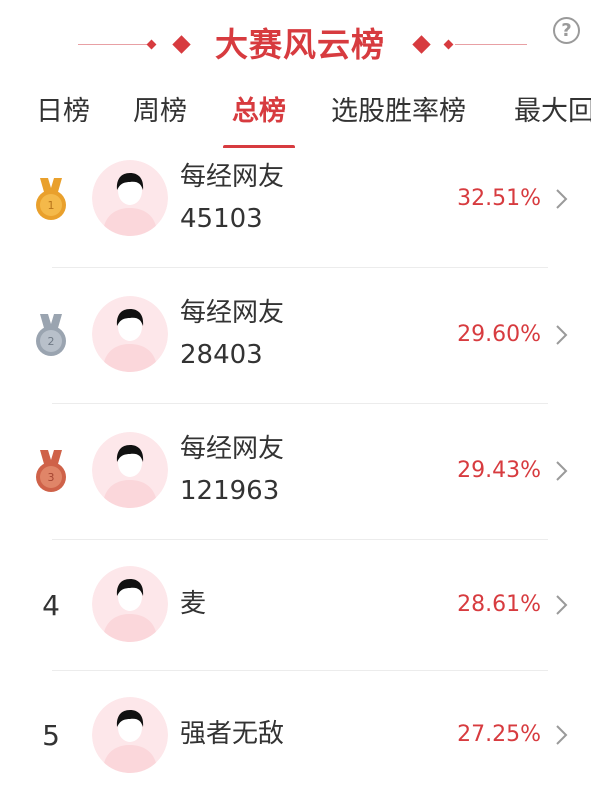  I want to click on user-name: 强者无敌, so click(232, 734).